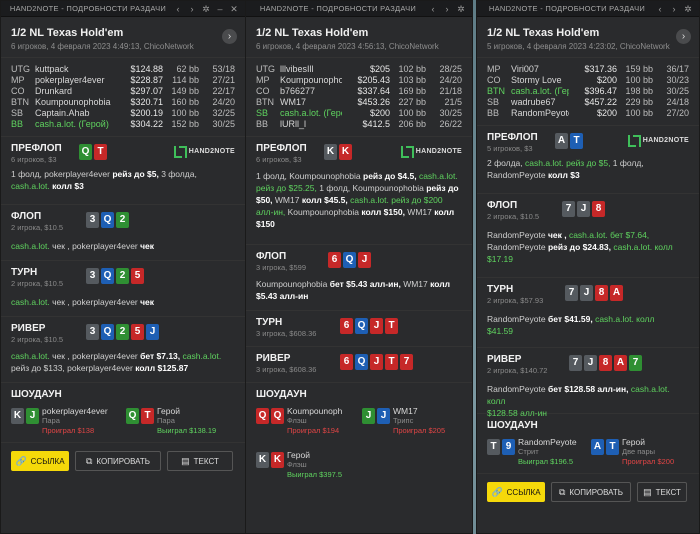 This screenshot has width=700, height=534. What do you see at coordinates (307, 465) in the screenshot?
I see `showdown-player: K K Герой Флэш Выиграл $397.5` at bounding box center [307, 465].